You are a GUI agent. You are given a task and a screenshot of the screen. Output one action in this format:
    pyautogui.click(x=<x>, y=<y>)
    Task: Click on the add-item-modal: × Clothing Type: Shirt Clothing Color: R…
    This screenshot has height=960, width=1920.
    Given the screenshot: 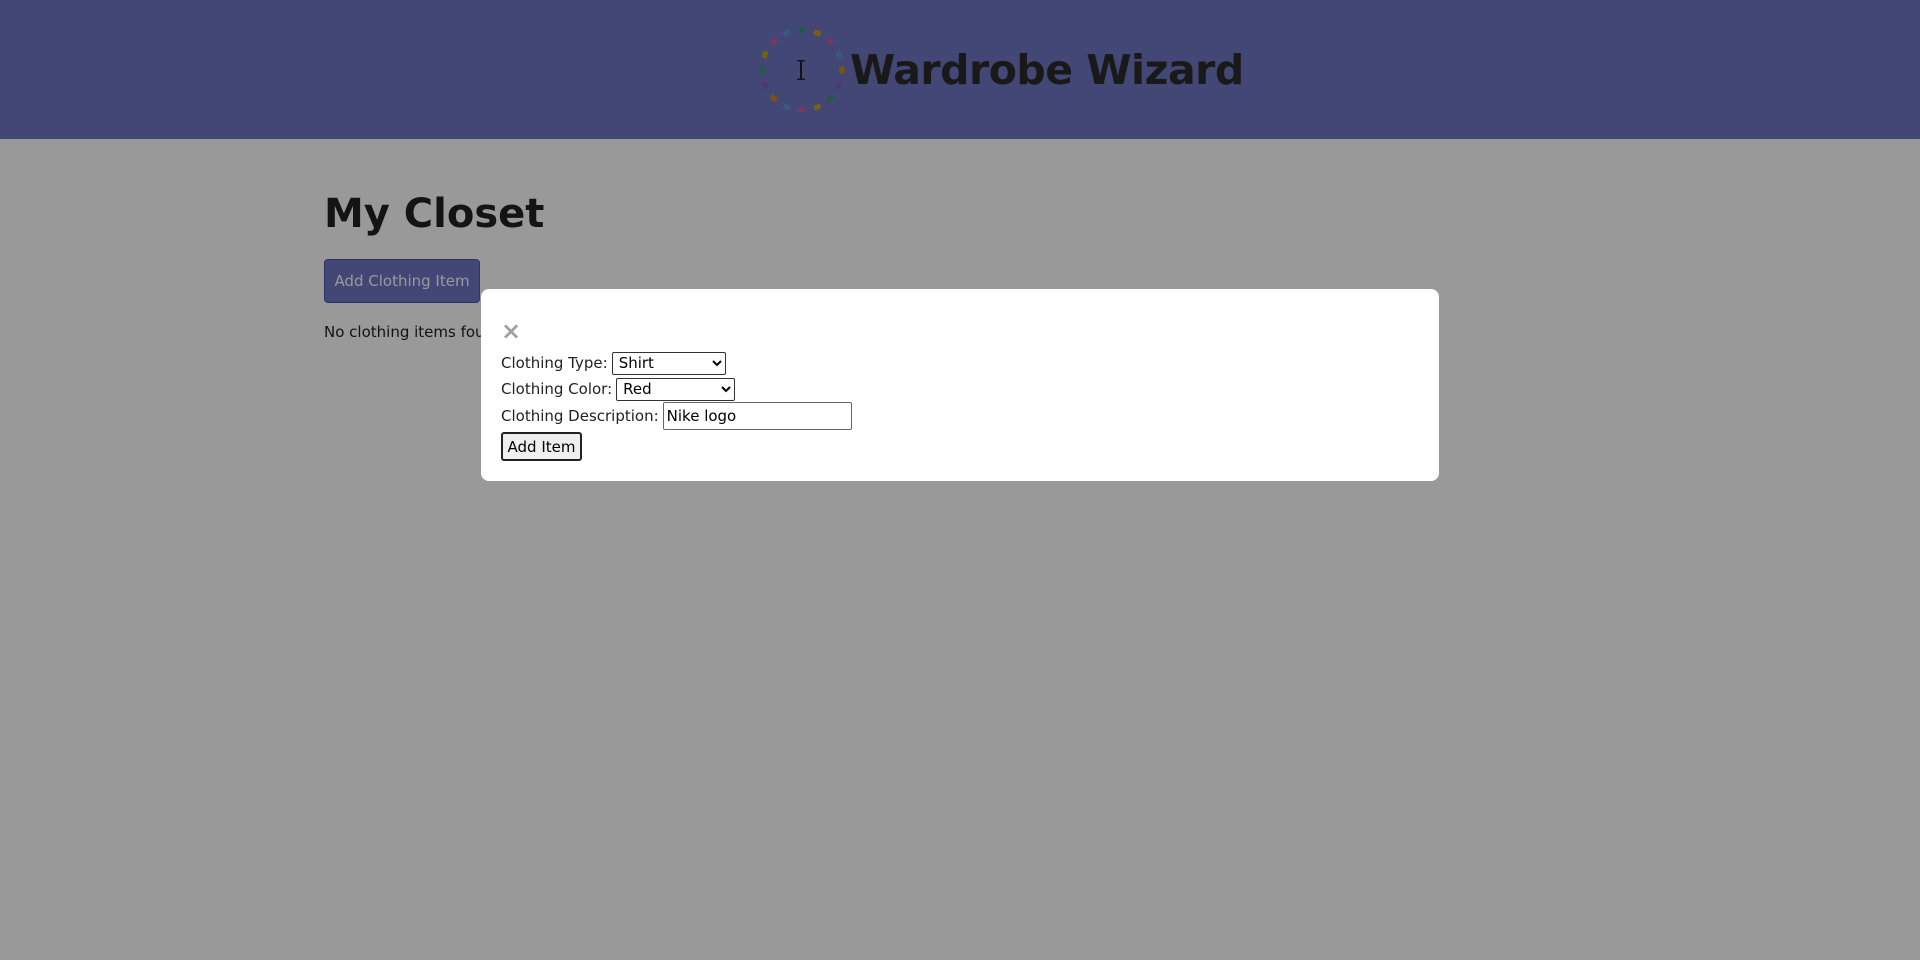 What is the action you would take?
    pyautogui.click(x=960, y=385)
    